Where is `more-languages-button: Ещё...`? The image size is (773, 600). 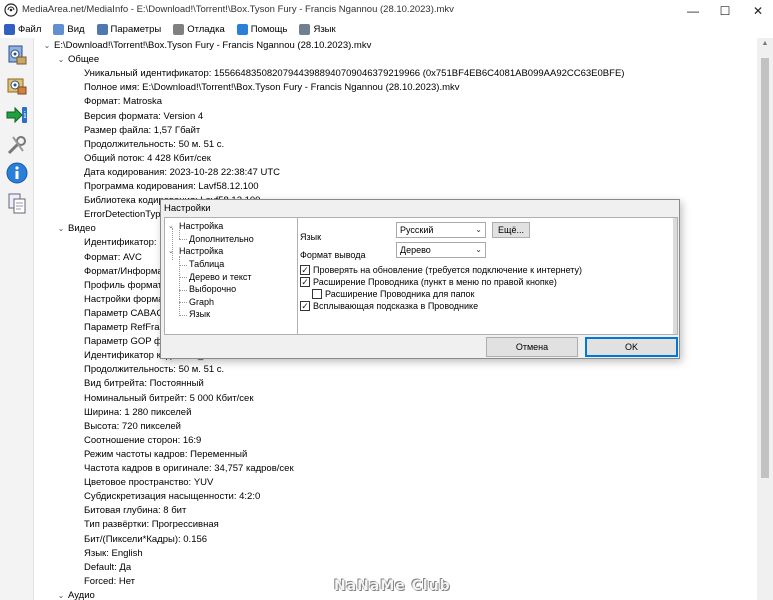 more-languages-button: Ещё... is located at coordinates (511, 230).